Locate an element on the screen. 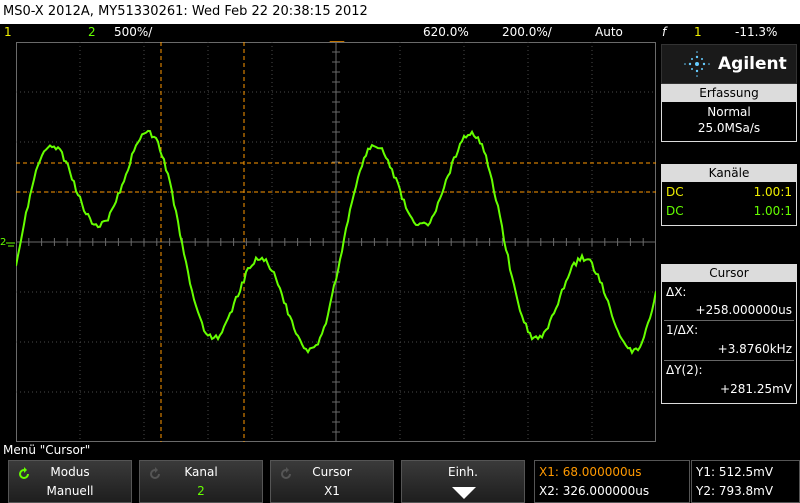  softkey-mode-value: Manuell is located at coordinates (70, 491).